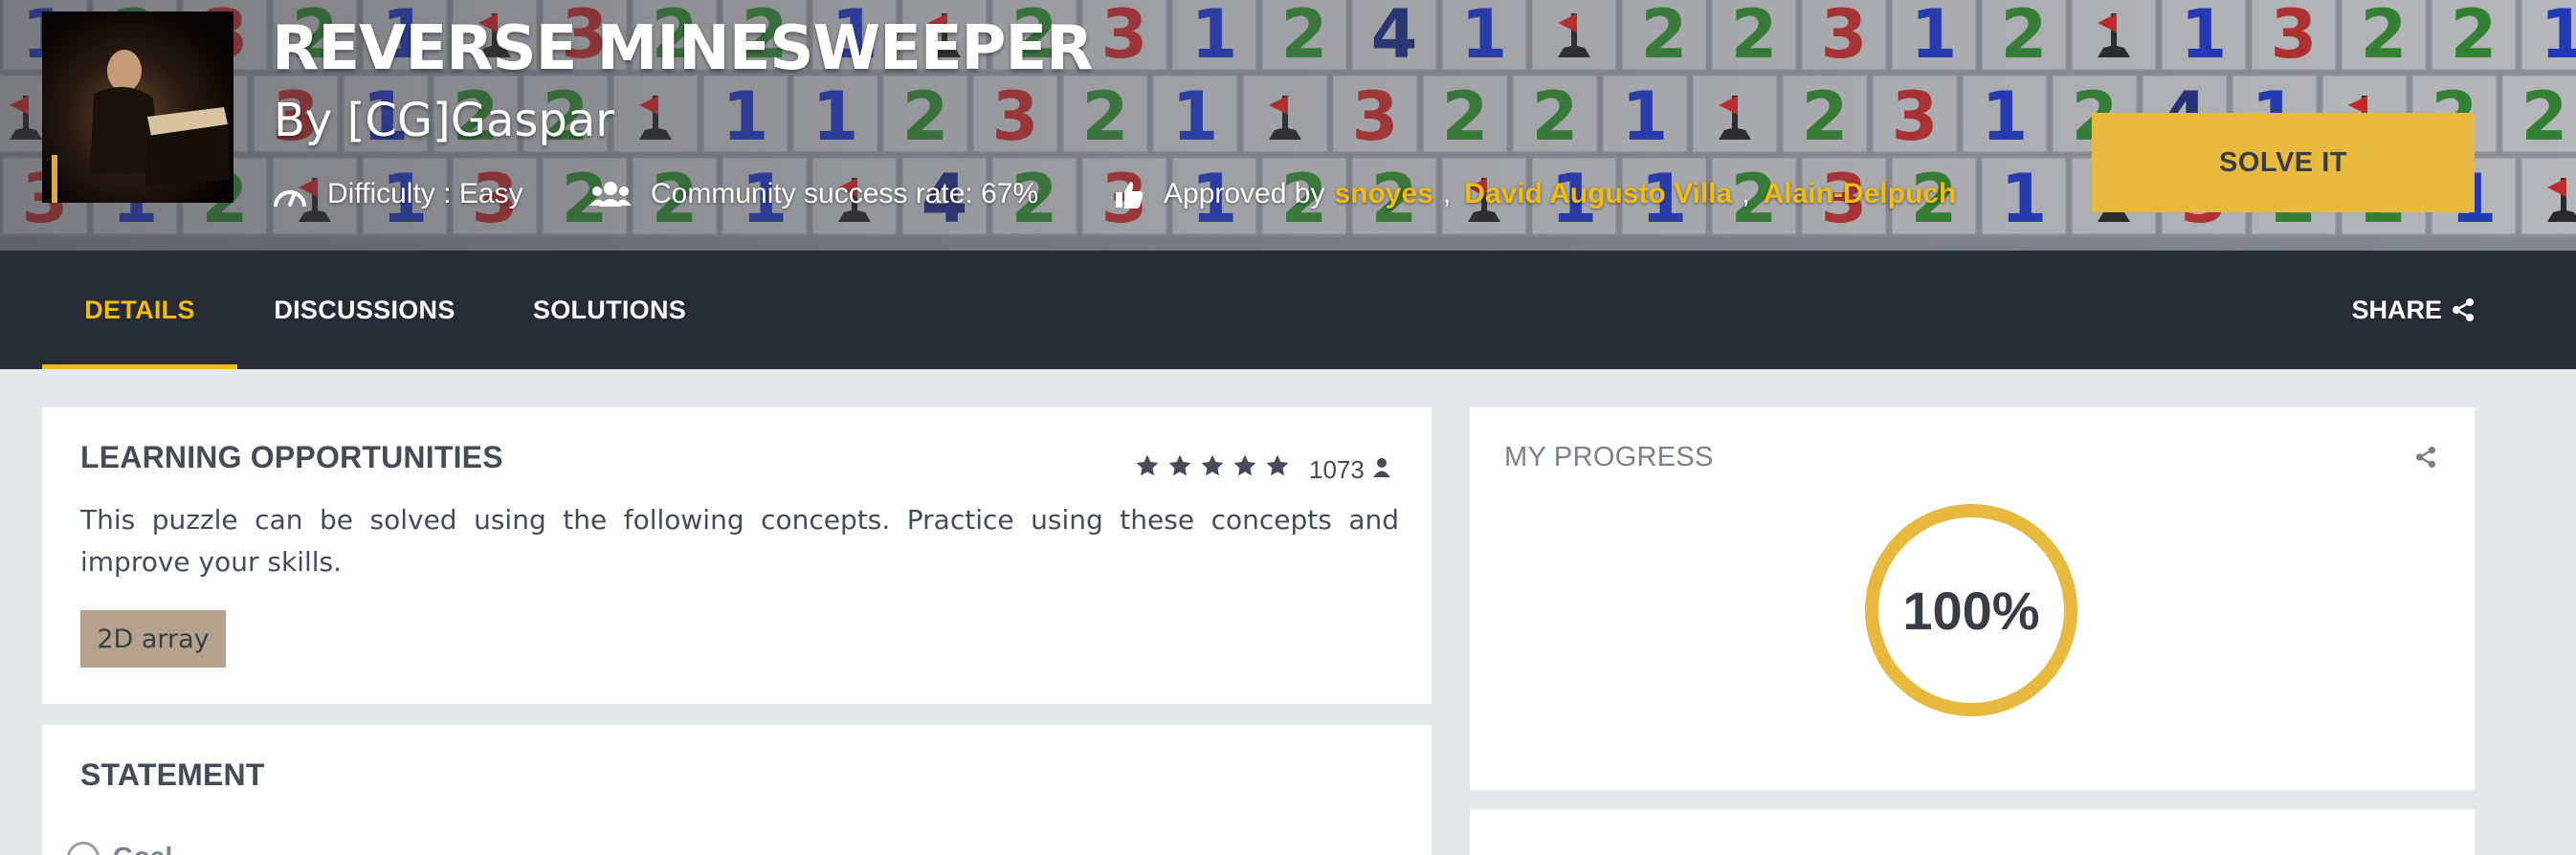 Image resolution: width=2576 pixels, height=855 pixels. Describe the element at coordinates (2396, 309) in the screenshot. I see `share-label: SHARE` at that location.